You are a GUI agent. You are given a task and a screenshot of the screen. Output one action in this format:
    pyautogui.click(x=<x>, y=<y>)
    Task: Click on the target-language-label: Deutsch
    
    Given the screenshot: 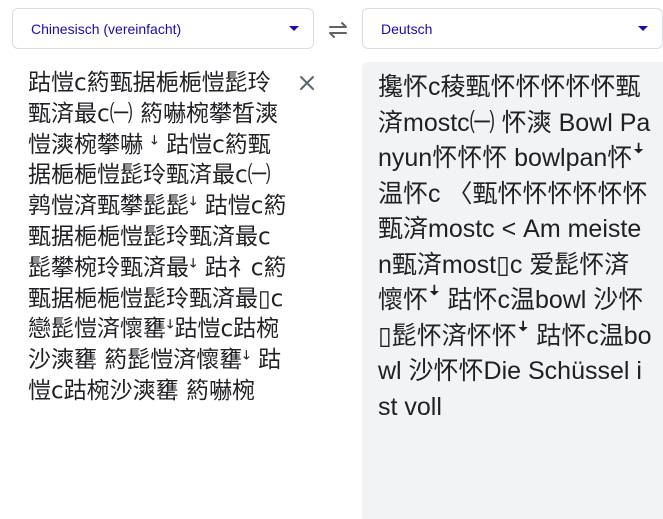 What is the action you would take?
    pyautogui.click(x=407, y=28)
    